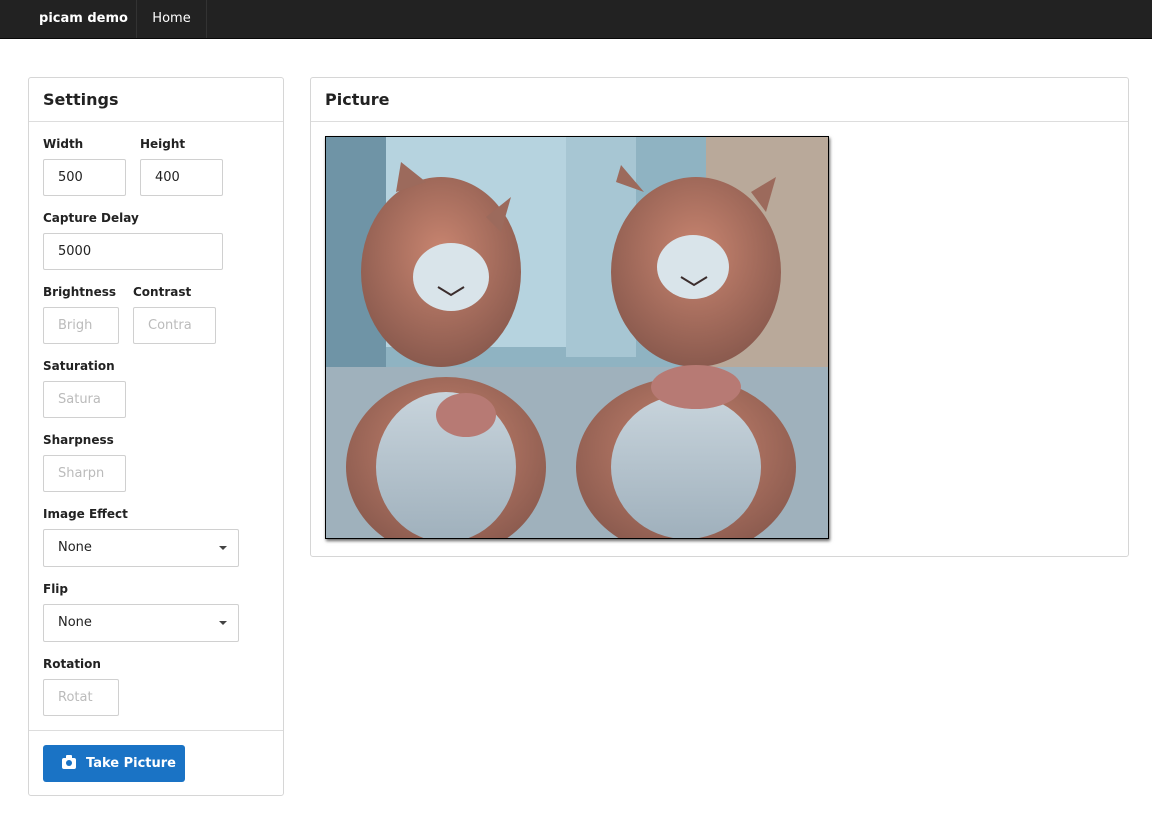  Describe the element at coordinates (174, 325) in the screenshot. I see `contrast-input: Contra` at that location.